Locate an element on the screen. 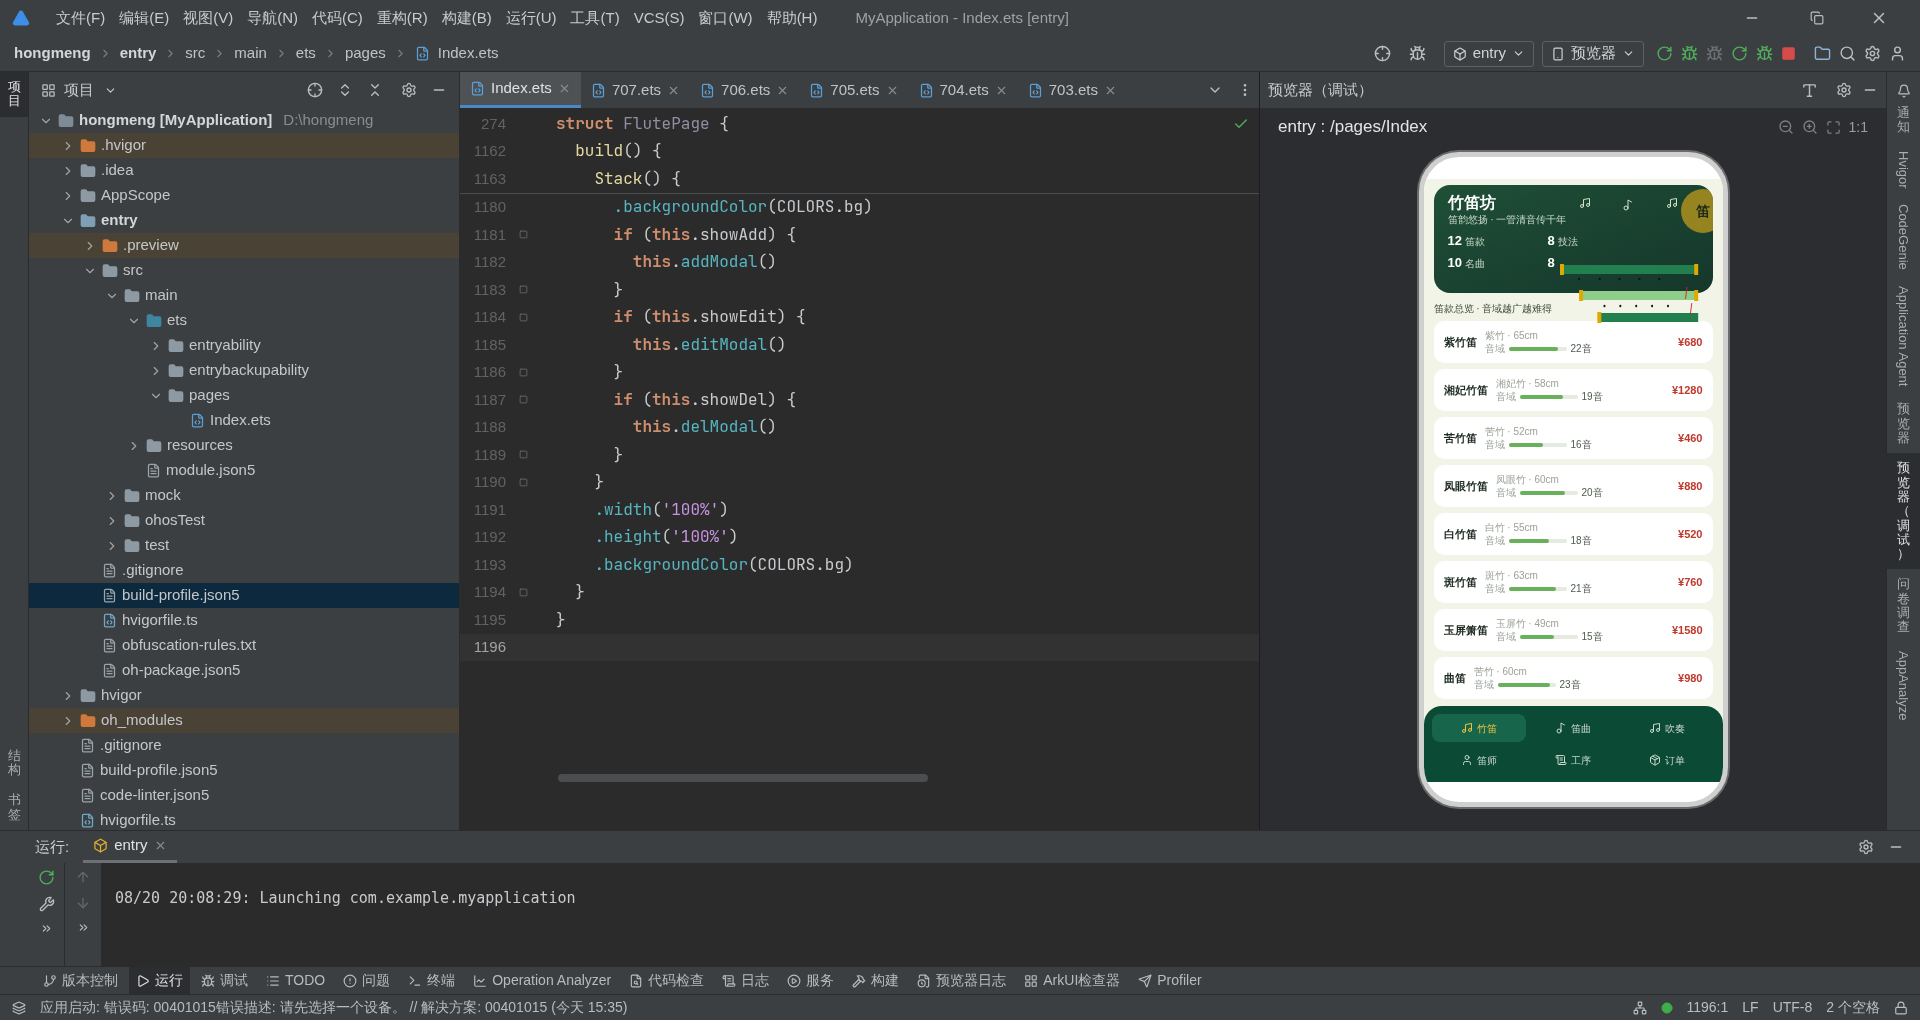 The height and width of the screenshot is (1020, 1920). tree-item: test is located at coordinates (244, 545).